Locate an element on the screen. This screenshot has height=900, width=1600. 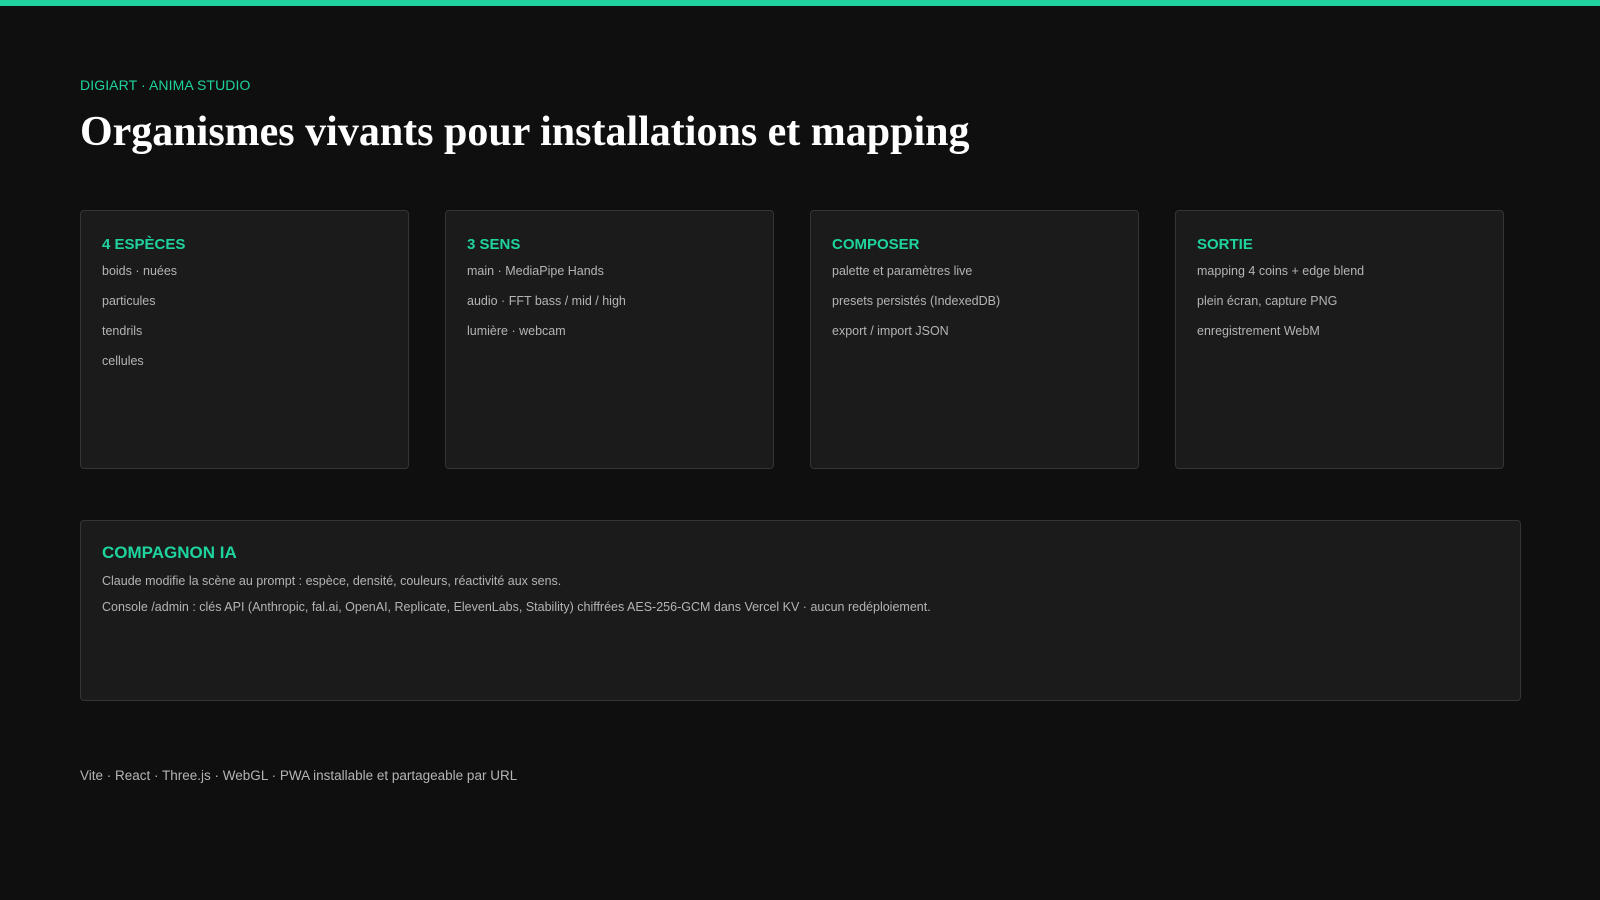
list-item: enregistrement WebM is located at coordinates (1258, 331).